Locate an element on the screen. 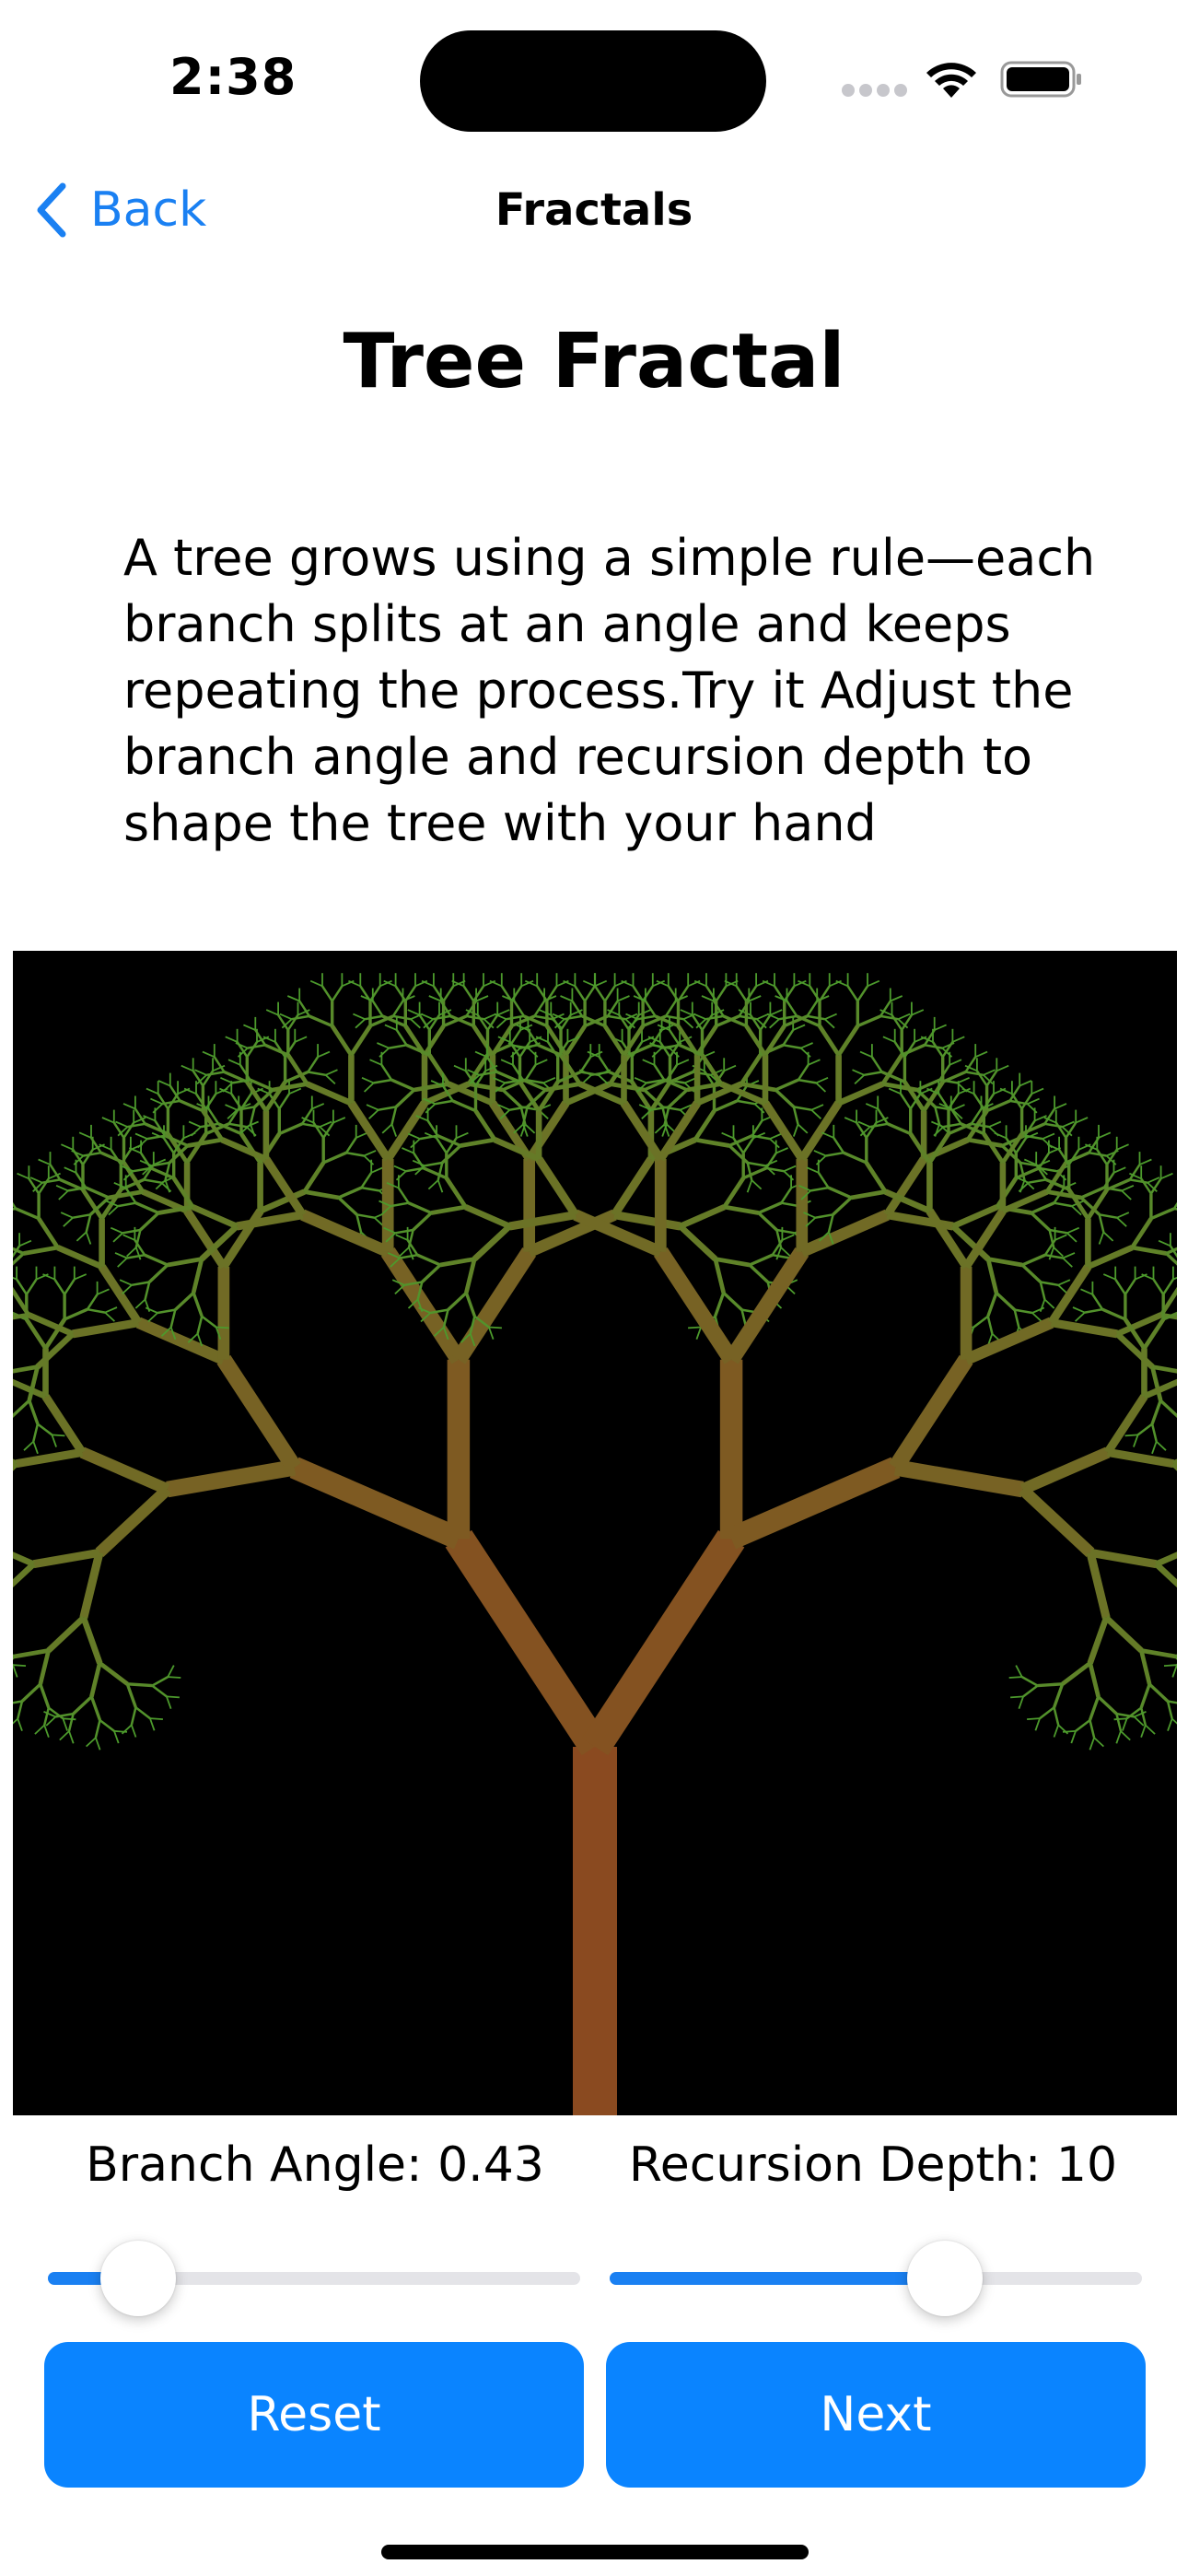 Image resolution: width=1188 pixels, height=2576 pixels. next-button: Next is located at coordinates (876, 2415).